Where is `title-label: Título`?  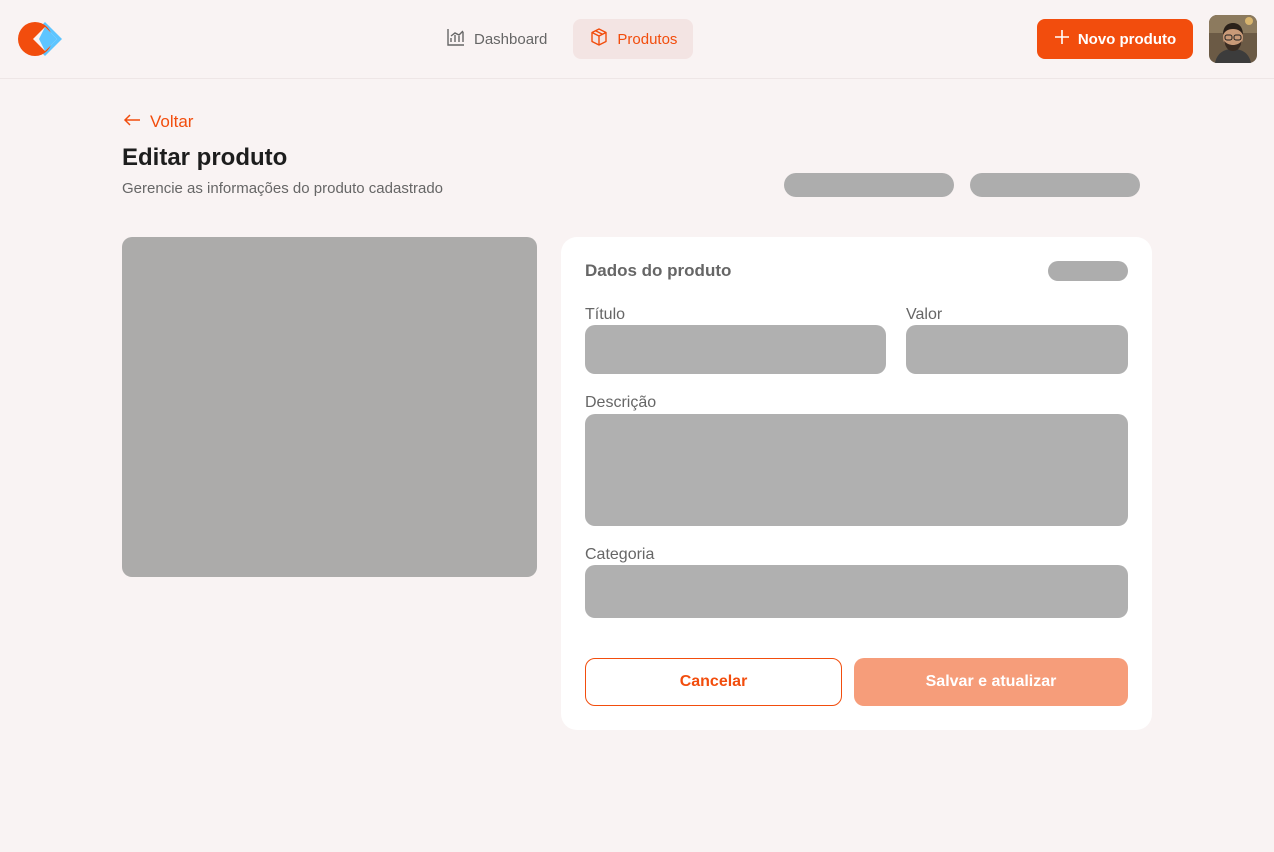 title-label: Título is located at coordinates (605, 314).